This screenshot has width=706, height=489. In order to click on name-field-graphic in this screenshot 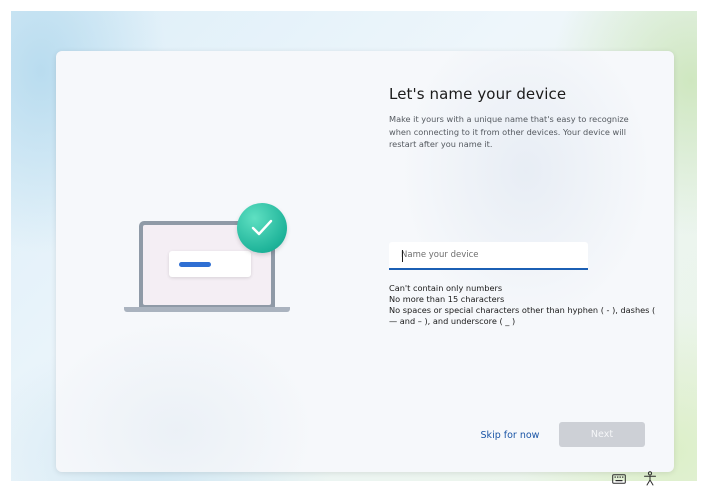, I will do `click(210, 264)`.